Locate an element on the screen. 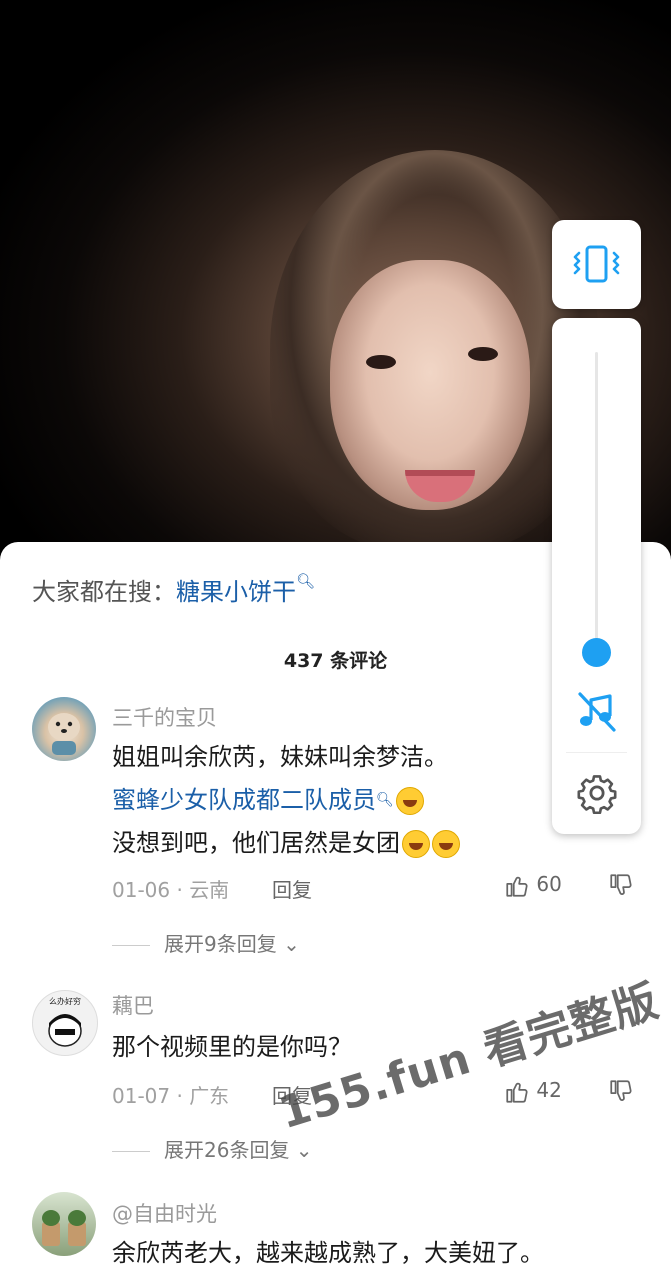 This screenshot has height=1282, width=671. grin-emoji-icon is located at coordinates (409, 801).